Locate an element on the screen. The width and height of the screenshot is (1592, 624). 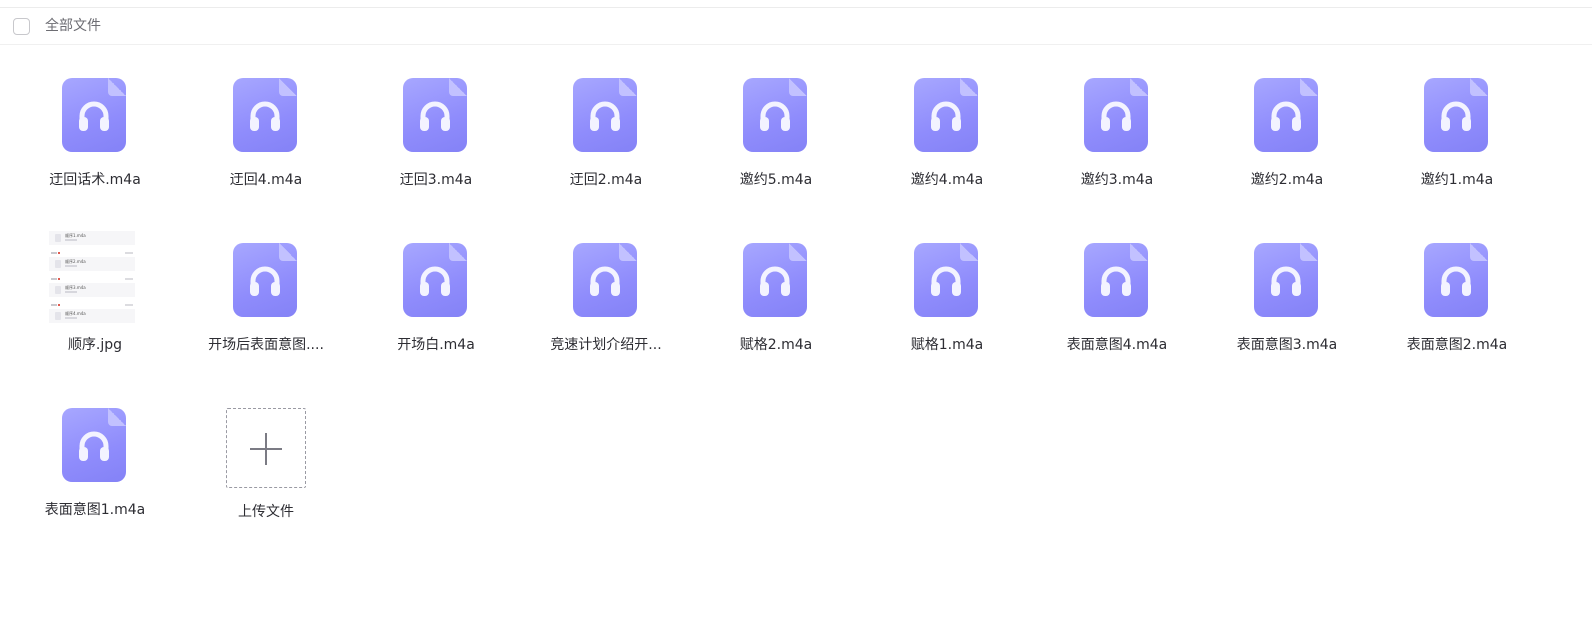
select-all-checkbox is located at coordinates (21, 26).